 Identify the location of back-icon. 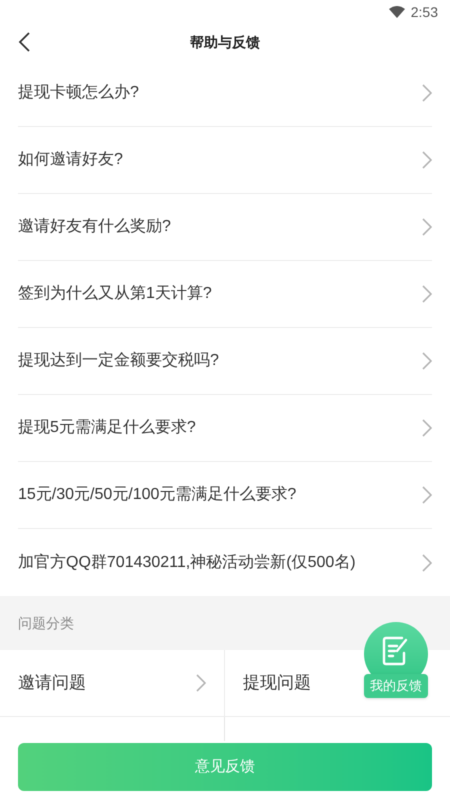
(24, 42).